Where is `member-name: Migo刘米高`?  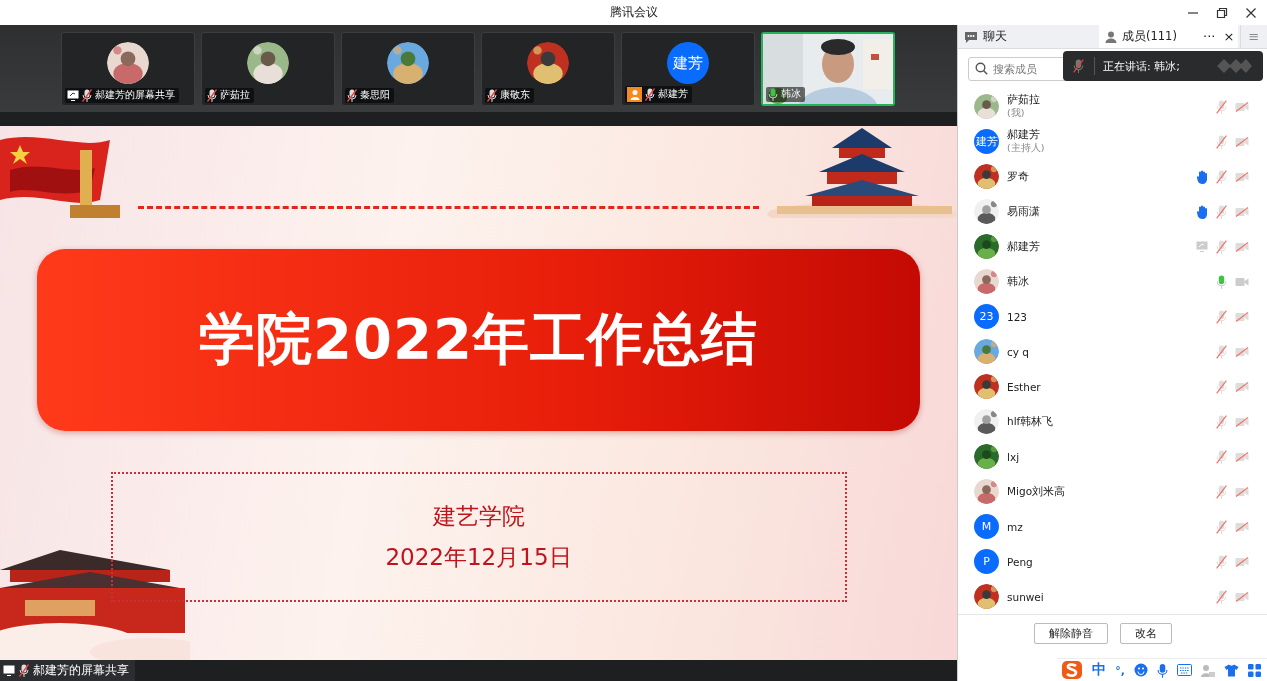 member-name: Migo刘米高 is located at coordinates (1036, 491).